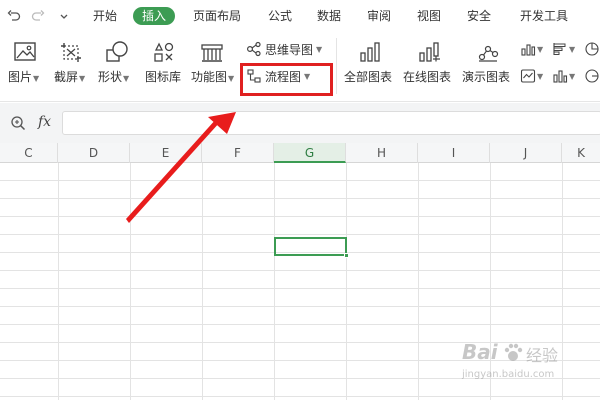  What do you see at coordinates (216, 67) in the screenshot?
I see `function-chart-button: 功能图▼` at bounding box center [216, 67].